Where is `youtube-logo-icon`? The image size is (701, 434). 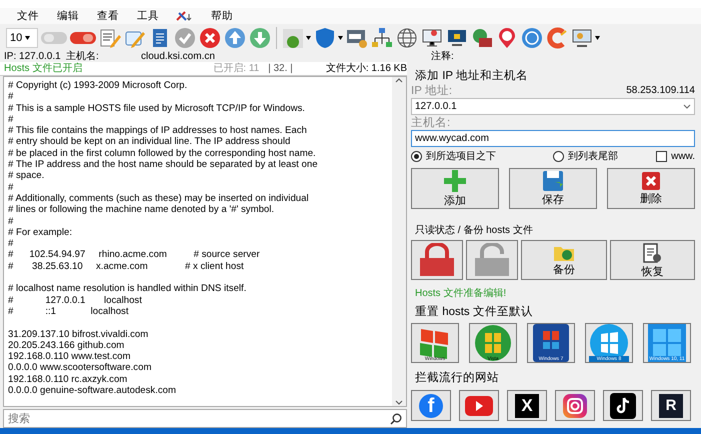 youtube-logo-icon is located at coordinates (479, 405).